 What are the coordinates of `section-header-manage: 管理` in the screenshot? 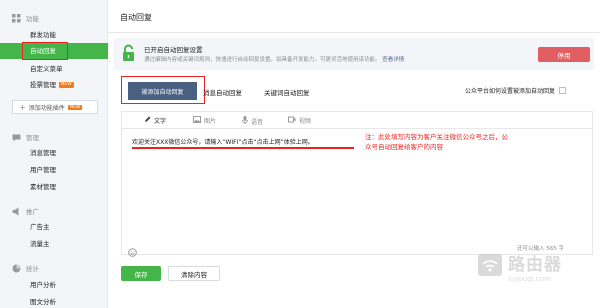 It's located at (25, 137).